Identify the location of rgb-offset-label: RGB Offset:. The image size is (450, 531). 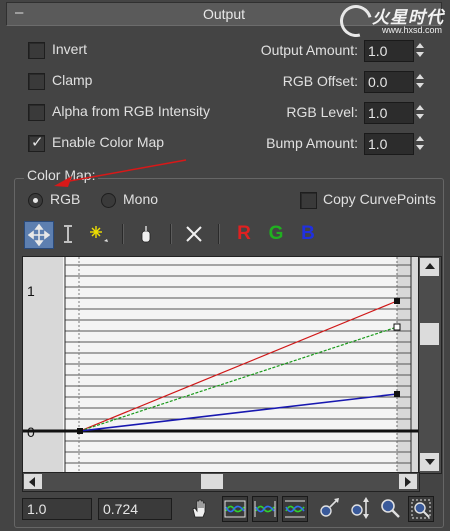
(320, 81).